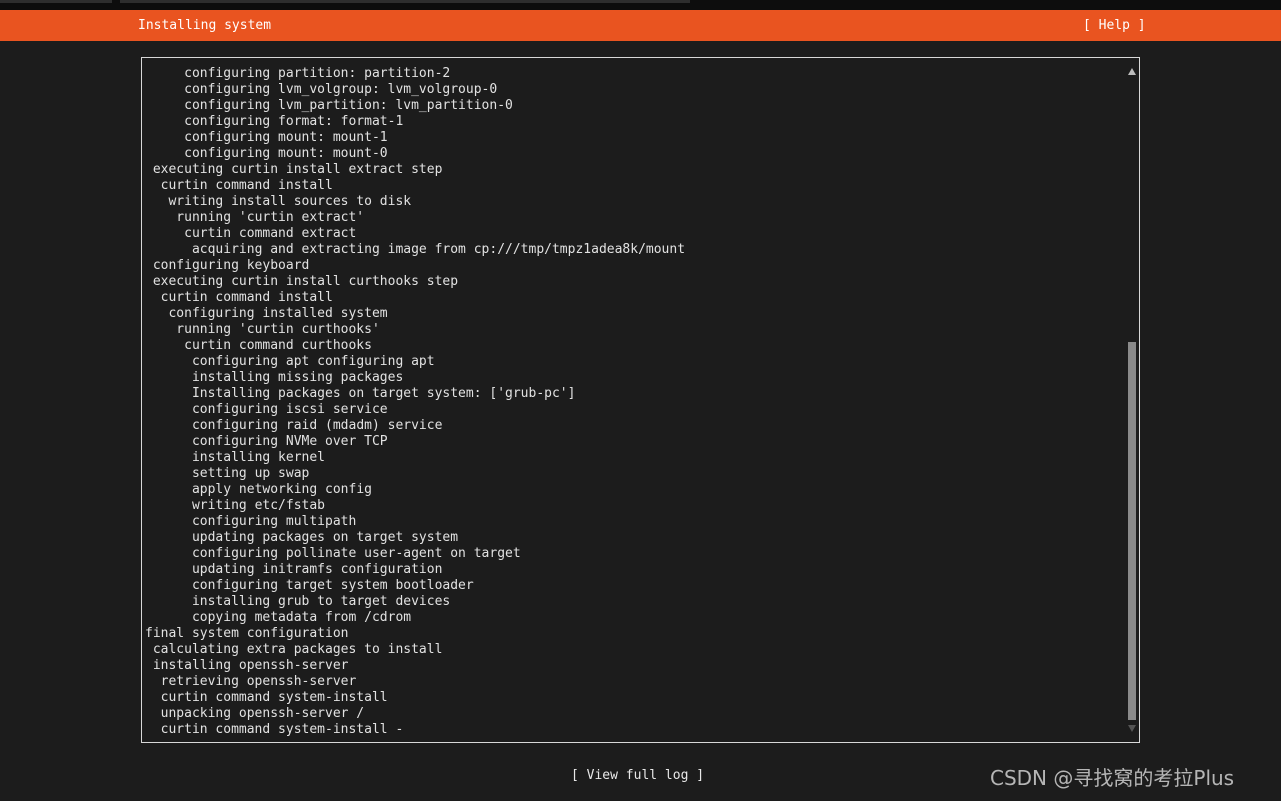 This screenshot has height=801, width=1281. Describe the element at coordinates (250, 665) in the screenshot. I see `log-line: installing openssh-server` at that location.